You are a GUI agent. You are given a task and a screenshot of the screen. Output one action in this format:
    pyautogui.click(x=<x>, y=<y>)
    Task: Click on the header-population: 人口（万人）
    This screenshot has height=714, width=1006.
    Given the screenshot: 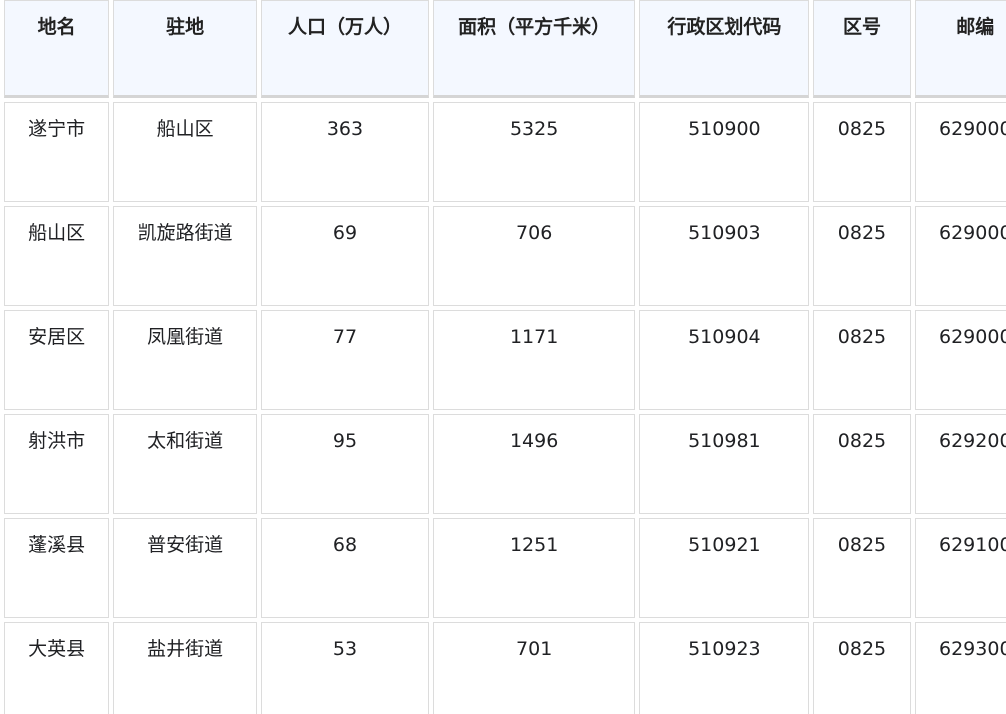 What is the action you would take?
    pyautogui.click(x=344, y=49)
    